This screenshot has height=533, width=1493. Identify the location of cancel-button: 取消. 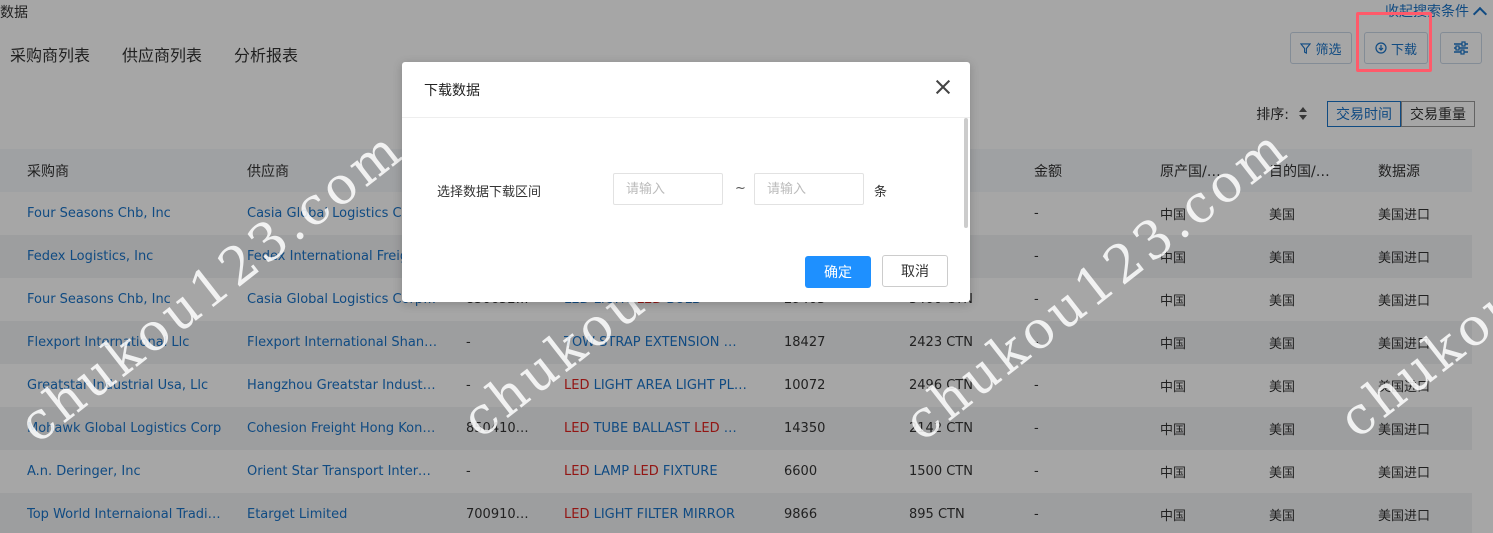
(915, 271).